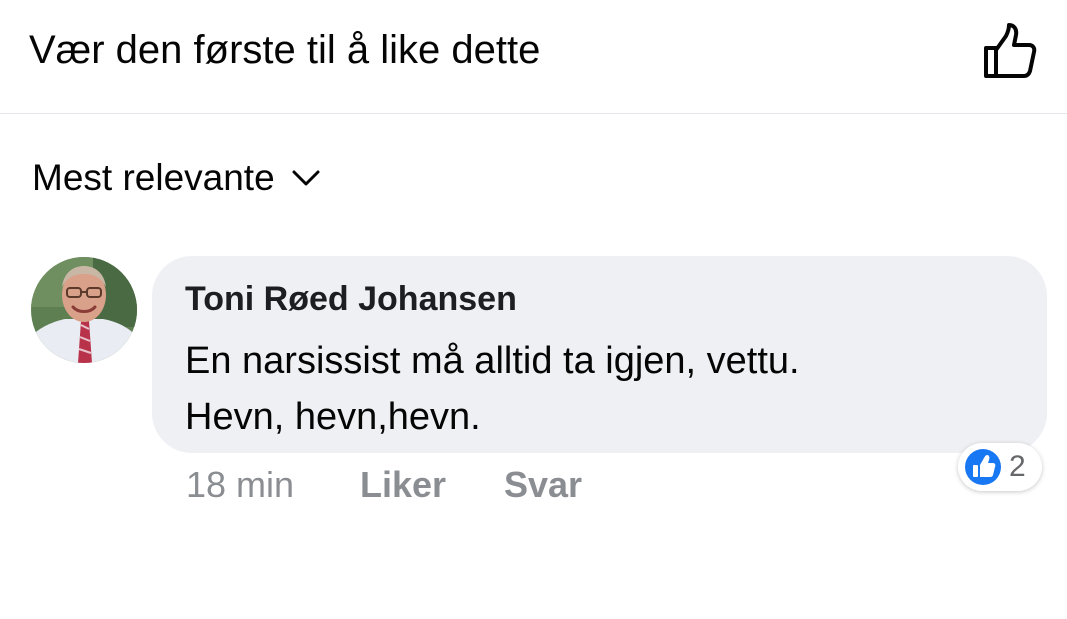  What do you see at coordinates (240, 484) in the screenshot?
I see `comment-timestamp: 18 min` at bounding box center [240, 484].